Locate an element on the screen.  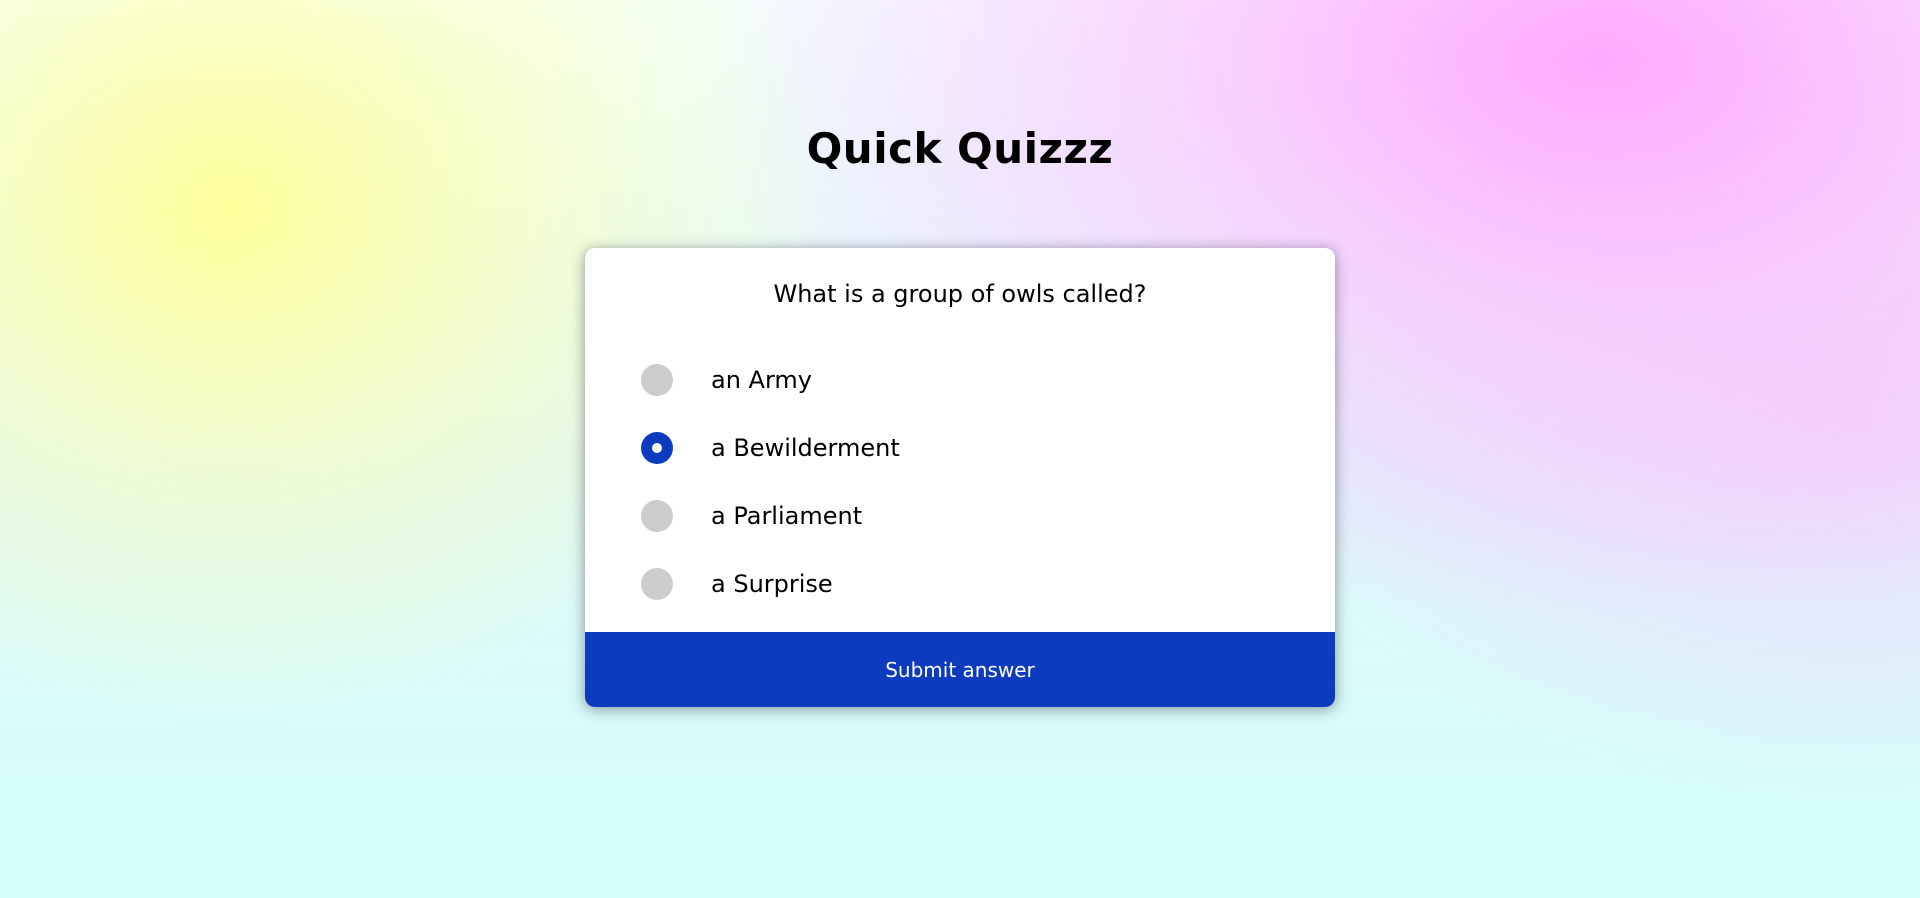
answer-option-surprise: a Surprise is located at coordinates (770, 584).